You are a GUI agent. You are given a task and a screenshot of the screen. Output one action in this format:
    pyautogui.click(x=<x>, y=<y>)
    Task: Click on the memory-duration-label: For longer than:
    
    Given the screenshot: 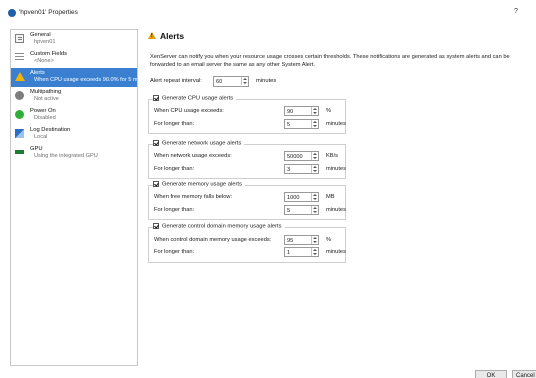 What is the action you would take?
    pyautogui.click(x=174, y=210)
    